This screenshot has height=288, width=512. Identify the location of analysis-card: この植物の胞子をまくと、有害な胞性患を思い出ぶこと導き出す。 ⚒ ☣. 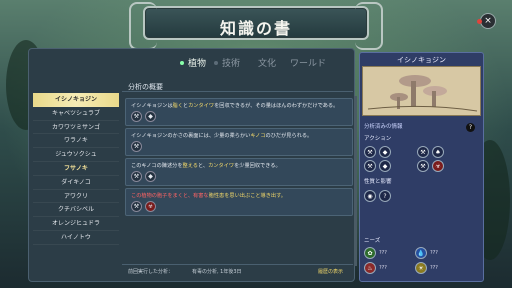
(239, 202).